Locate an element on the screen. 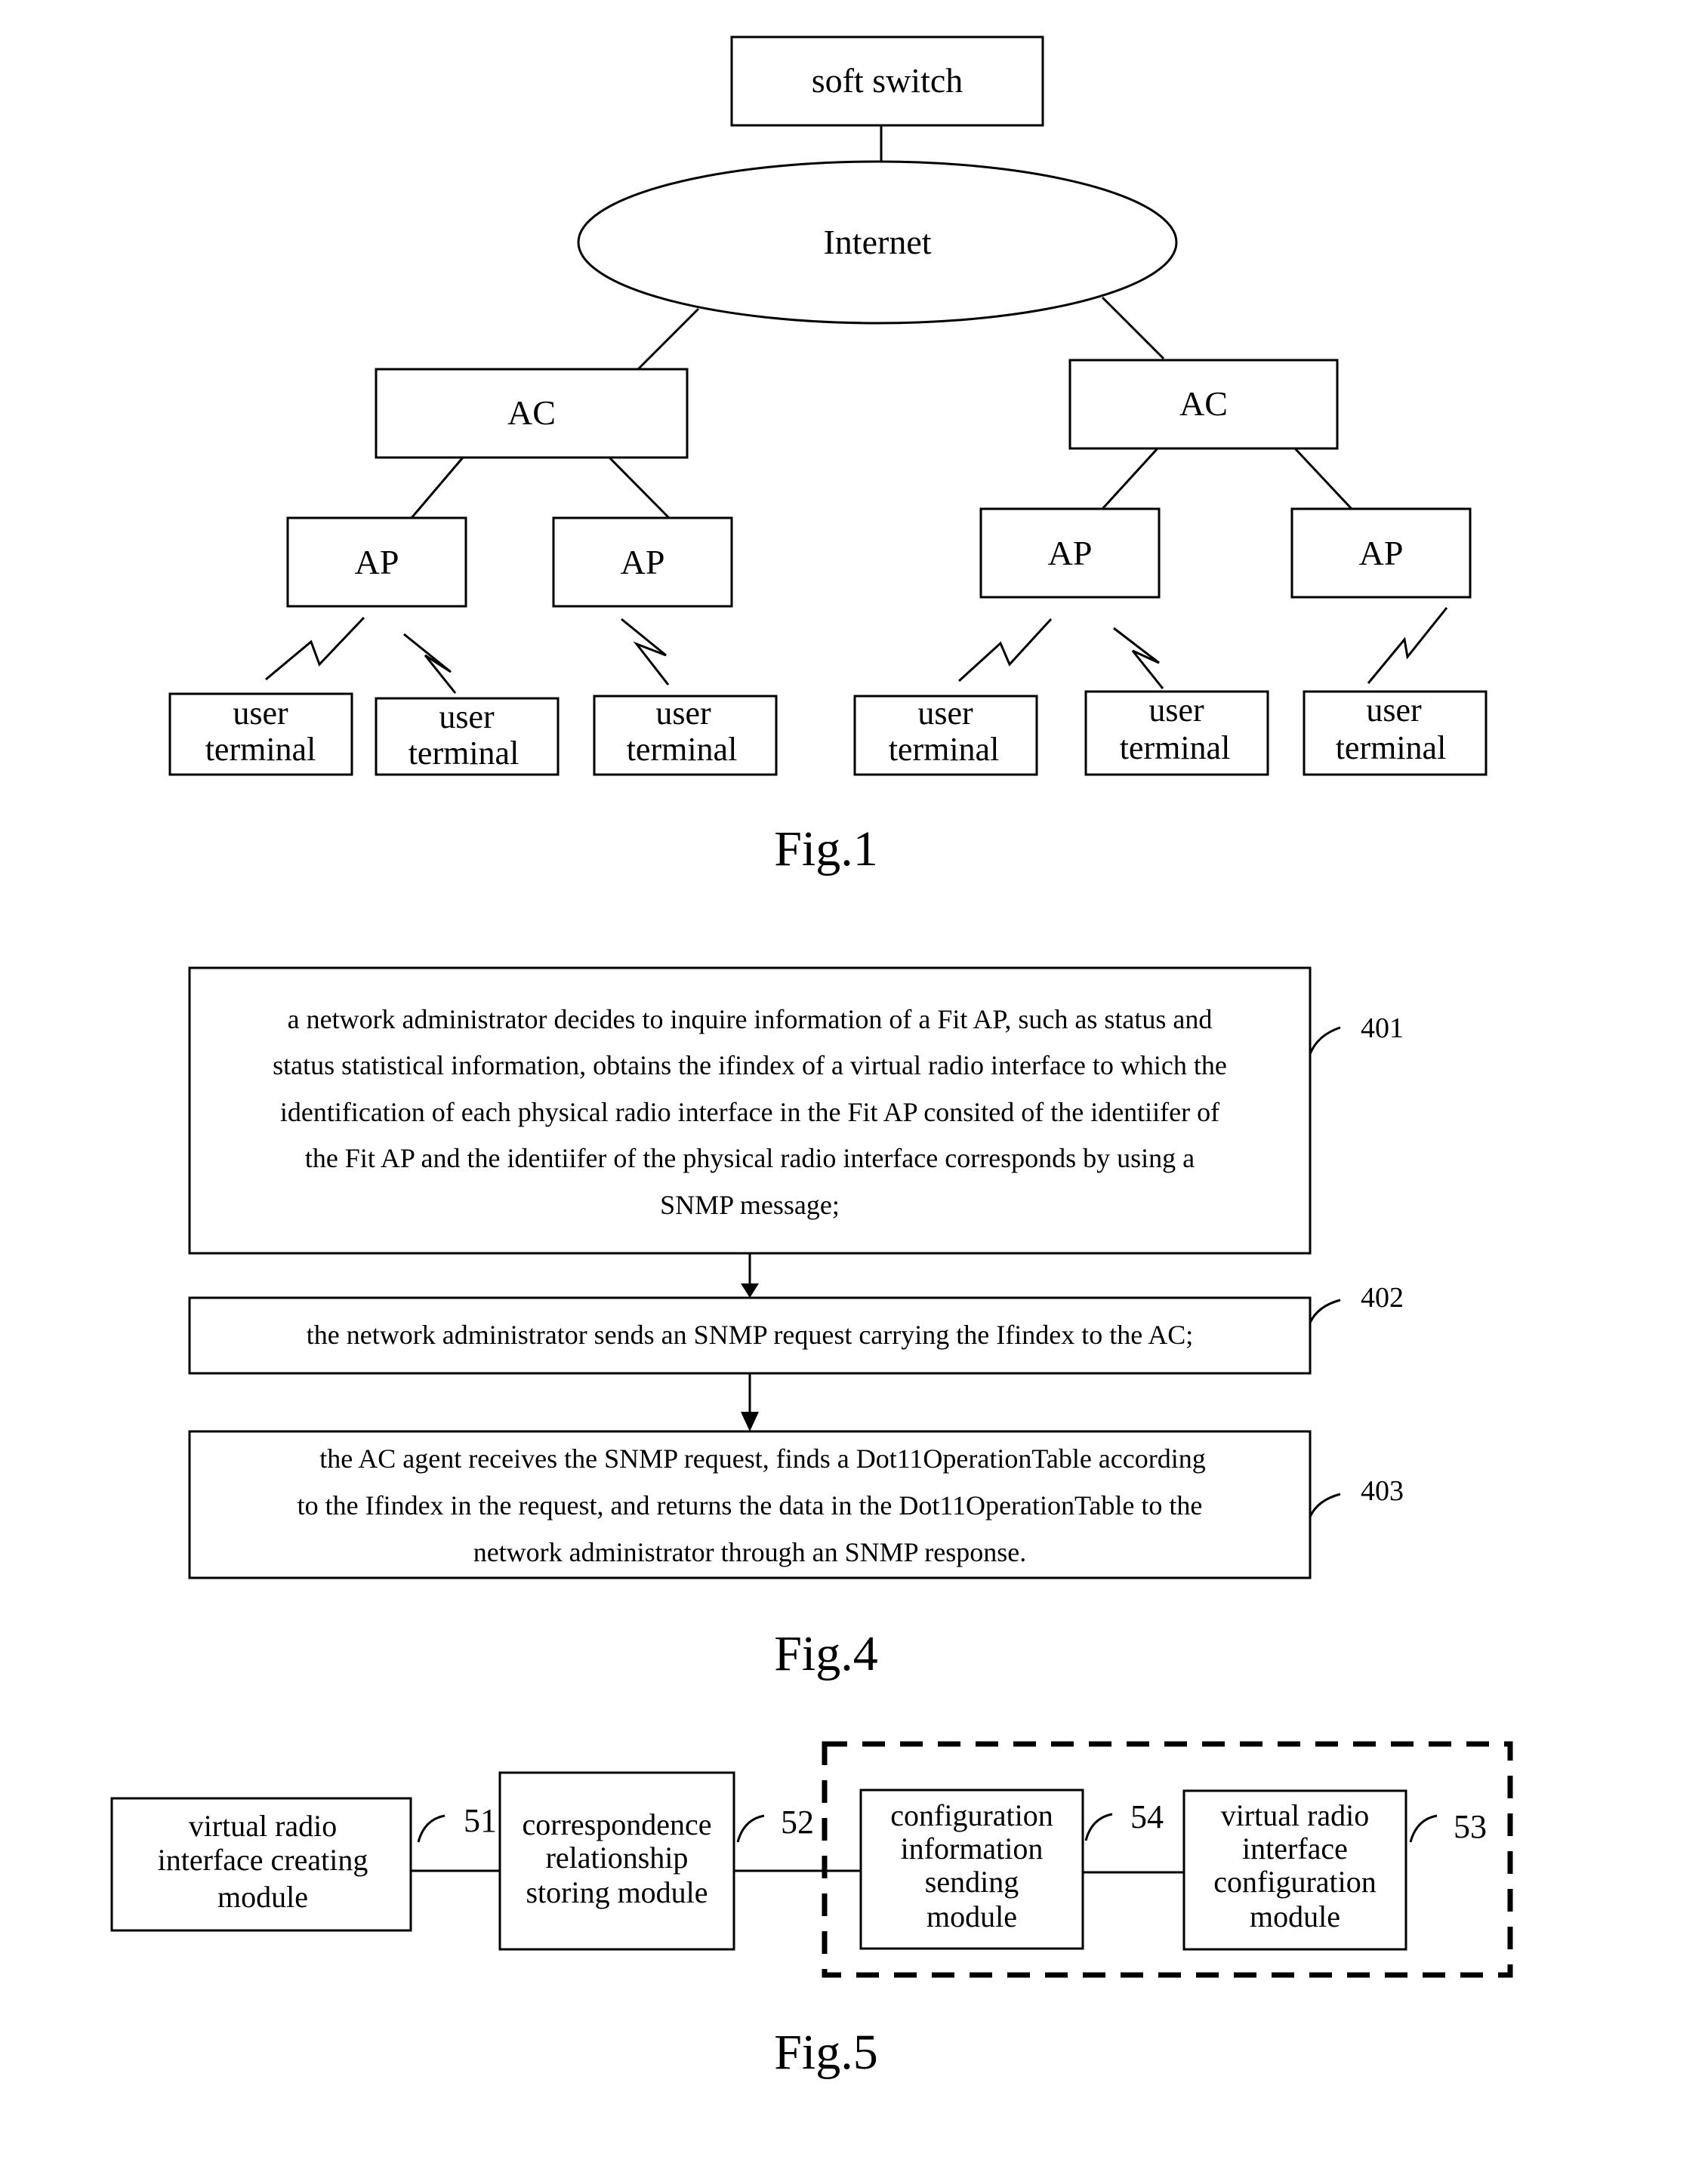 The image size is (1708, 2166). ap-label-4: AP is located at coordinates (1381, 553).